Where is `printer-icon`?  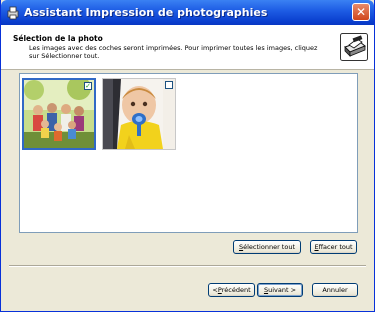
printer-icon is located at coordinates (354, 47).